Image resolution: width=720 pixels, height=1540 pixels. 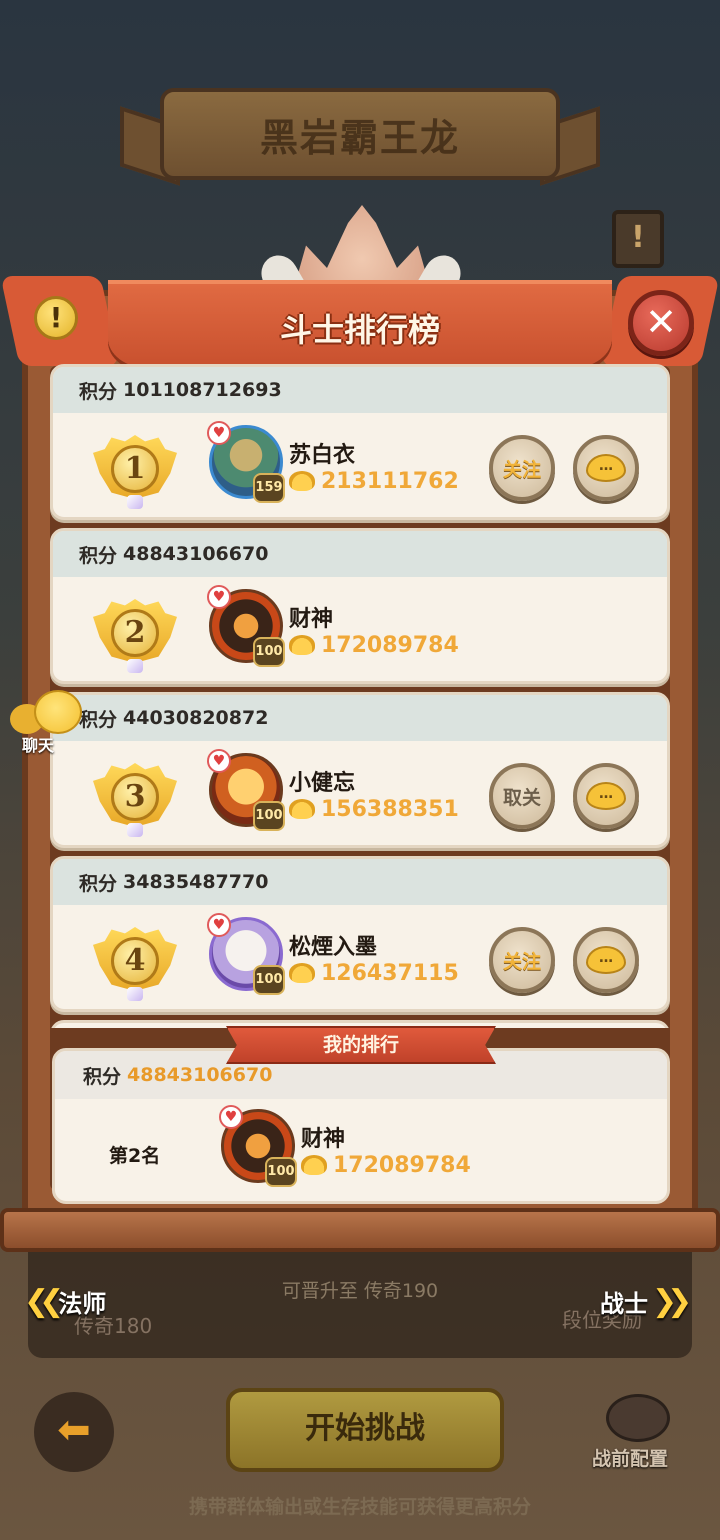 I want to click on rank-card-2: 积分 48843106670 2 ♥ 100 财神 172089784, so click(x=360, y=606).